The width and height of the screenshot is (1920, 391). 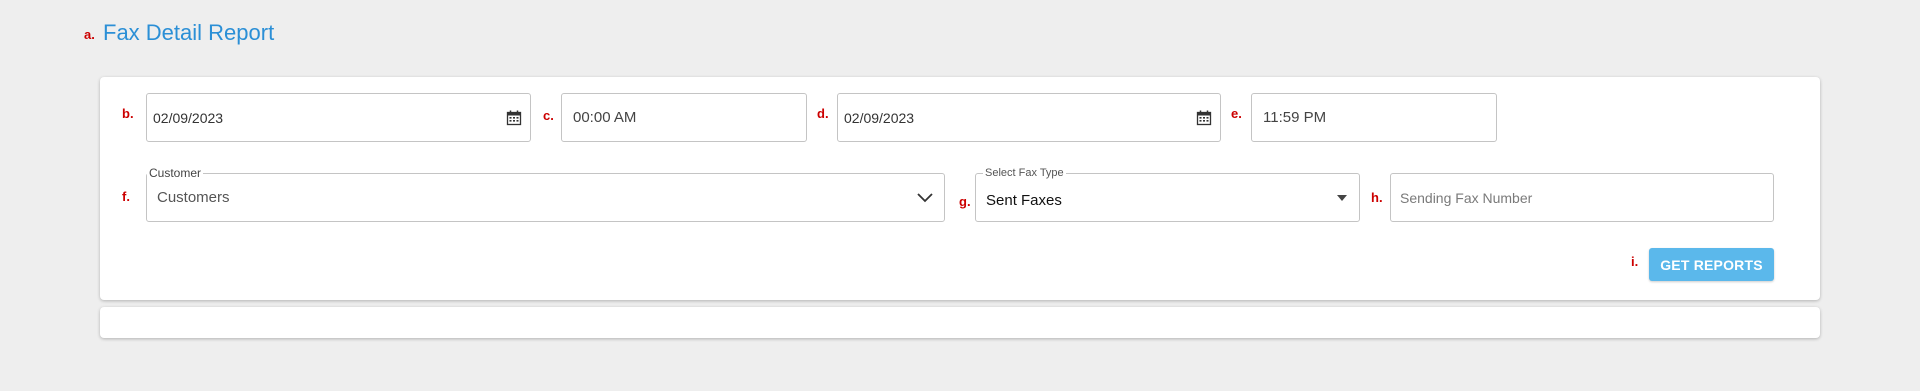 I want to click on end-time-value: 11:59 PM, so click(x=1295, y=117).